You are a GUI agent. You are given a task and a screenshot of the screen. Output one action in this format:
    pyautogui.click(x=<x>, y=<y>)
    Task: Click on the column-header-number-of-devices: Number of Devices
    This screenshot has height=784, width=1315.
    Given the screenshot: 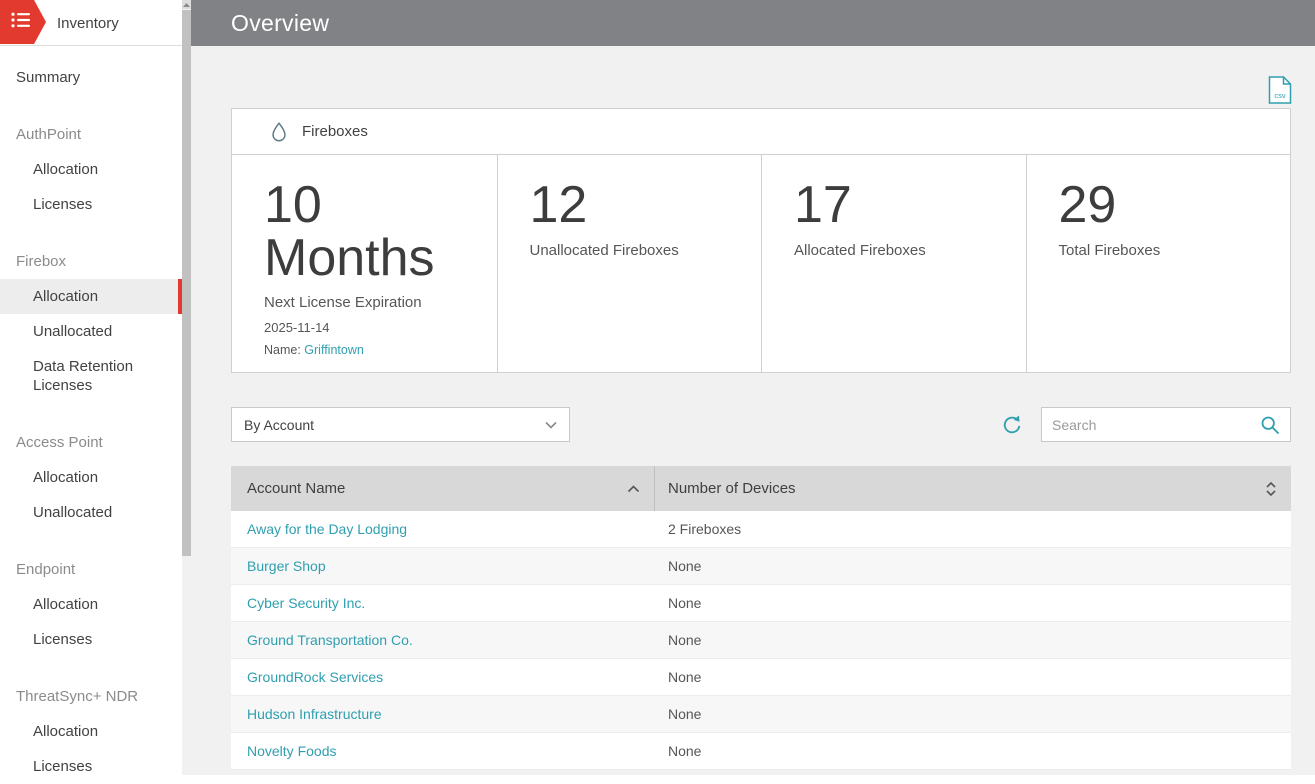 What is the action you would take?
    pyautogui.click(x=973, y=488)
    